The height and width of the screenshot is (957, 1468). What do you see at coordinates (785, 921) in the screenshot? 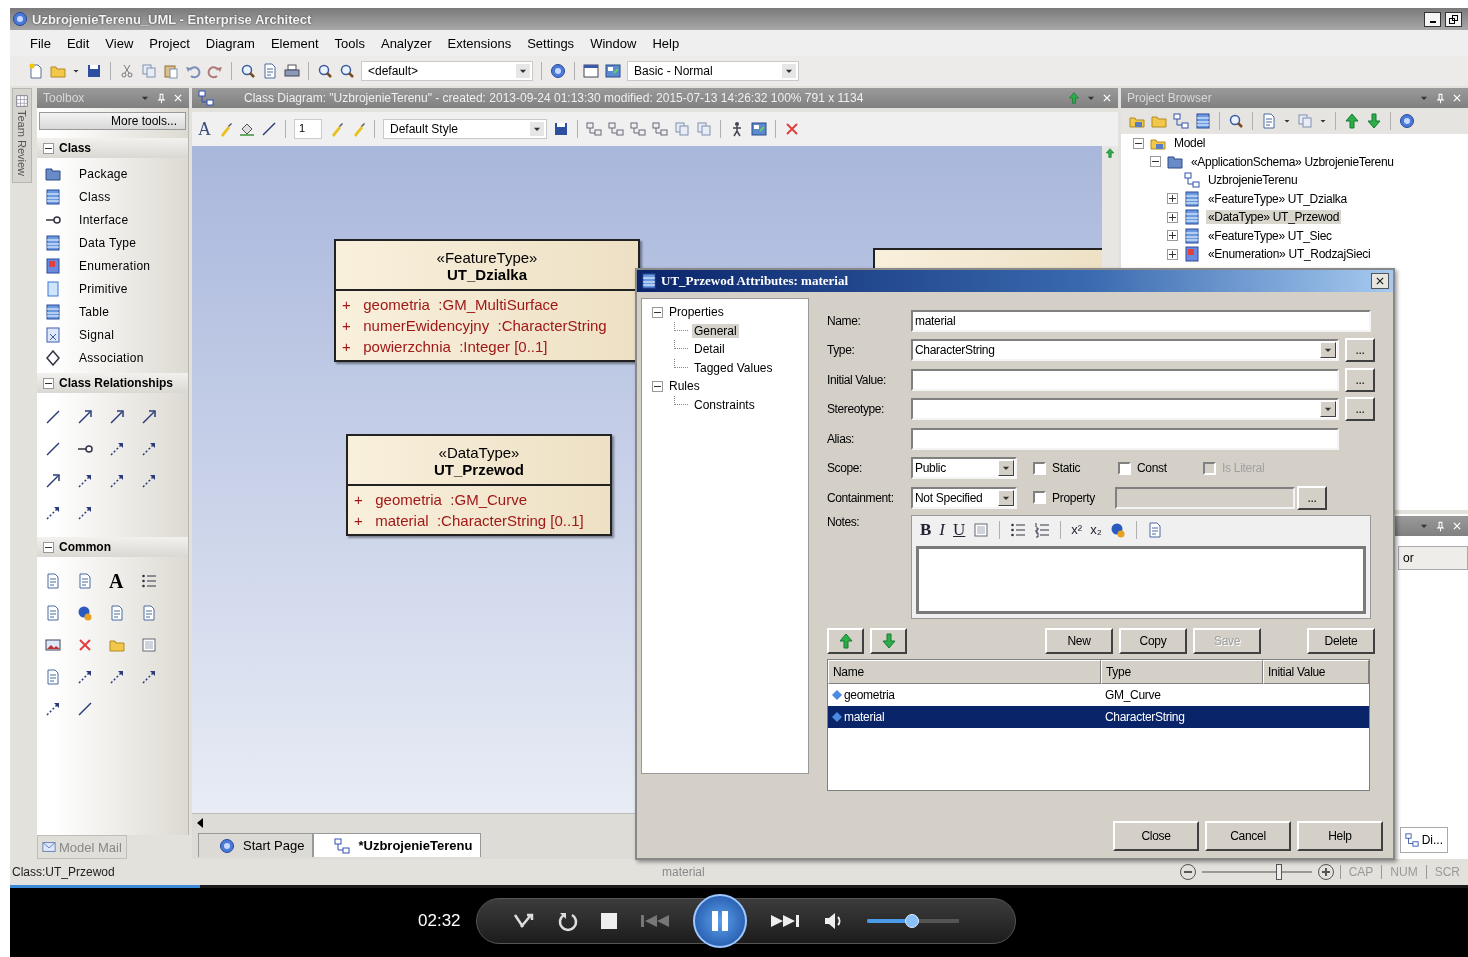
I see `next-icon` at bounding box center [785, 921].